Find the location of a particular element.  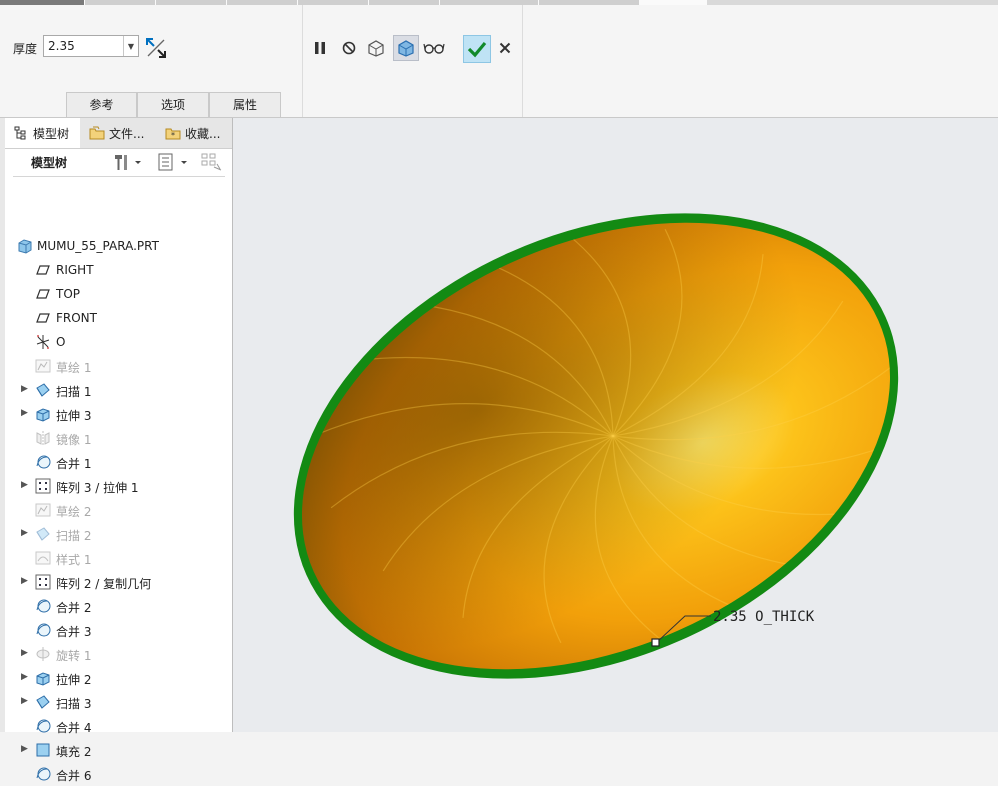

tree-item: FRONT is located at coordinates (118, 318).